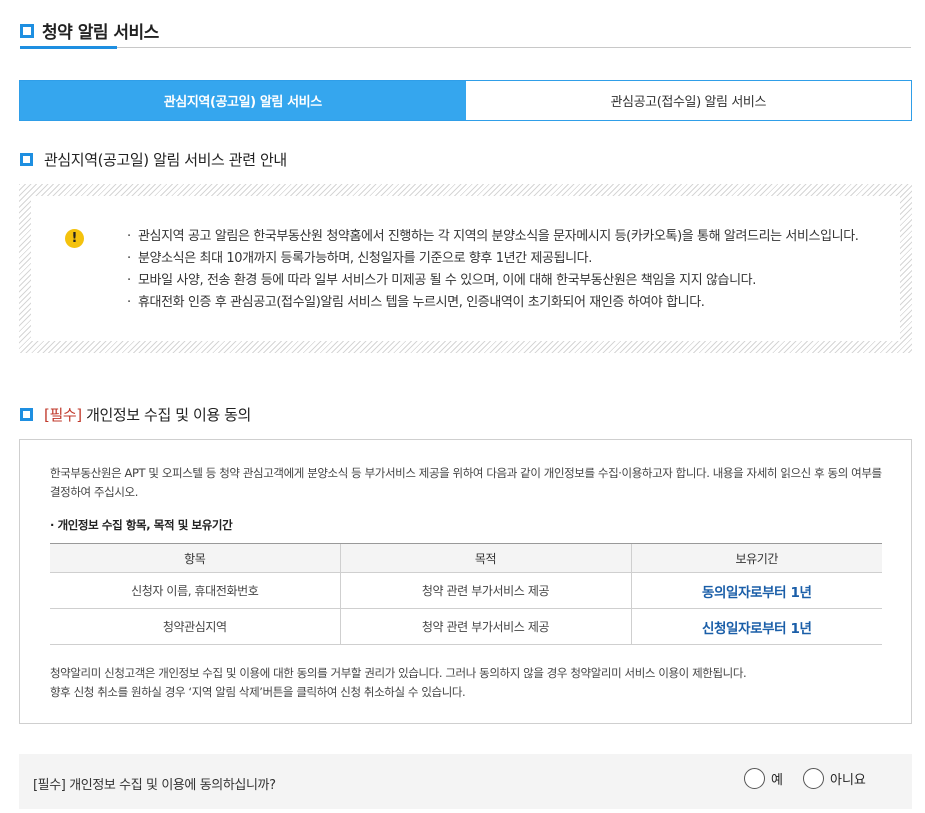  I want to click on agree-no-radio, so click(813, 778).